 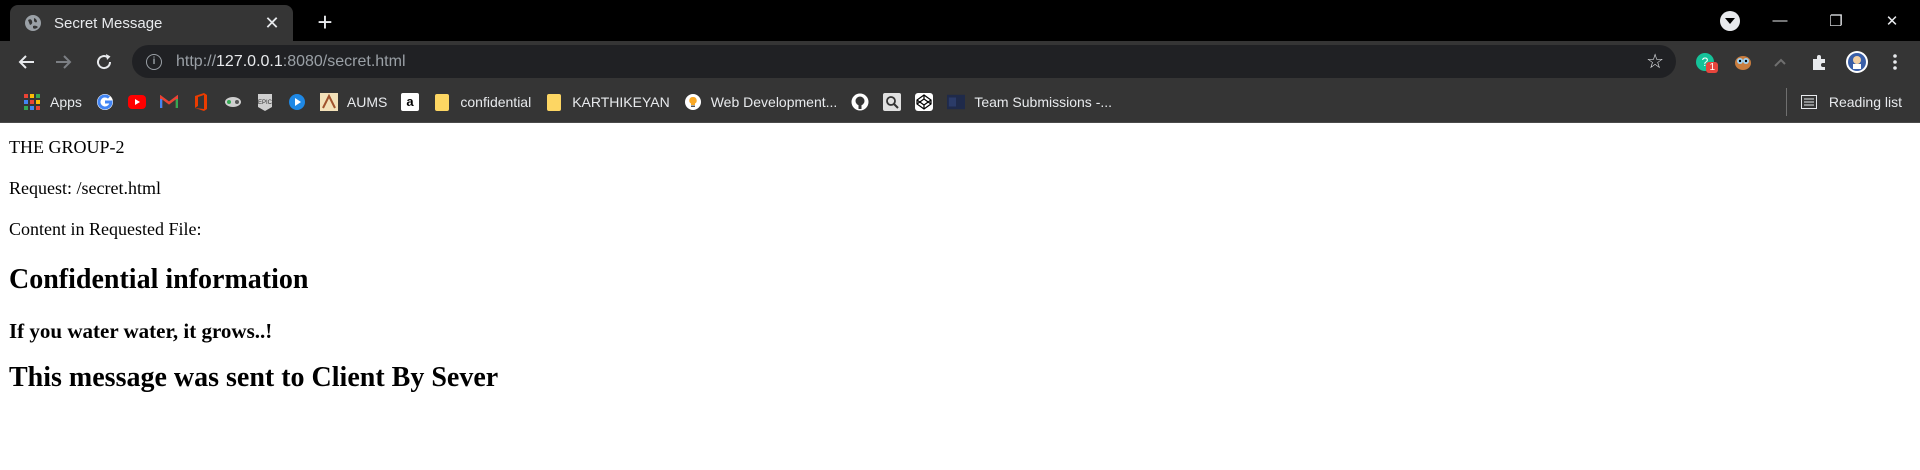 What do you see at coordinates (67, 147) in the screenshot?
I see `group-text: THE GROUP-2` at bounding box center [67, 147].